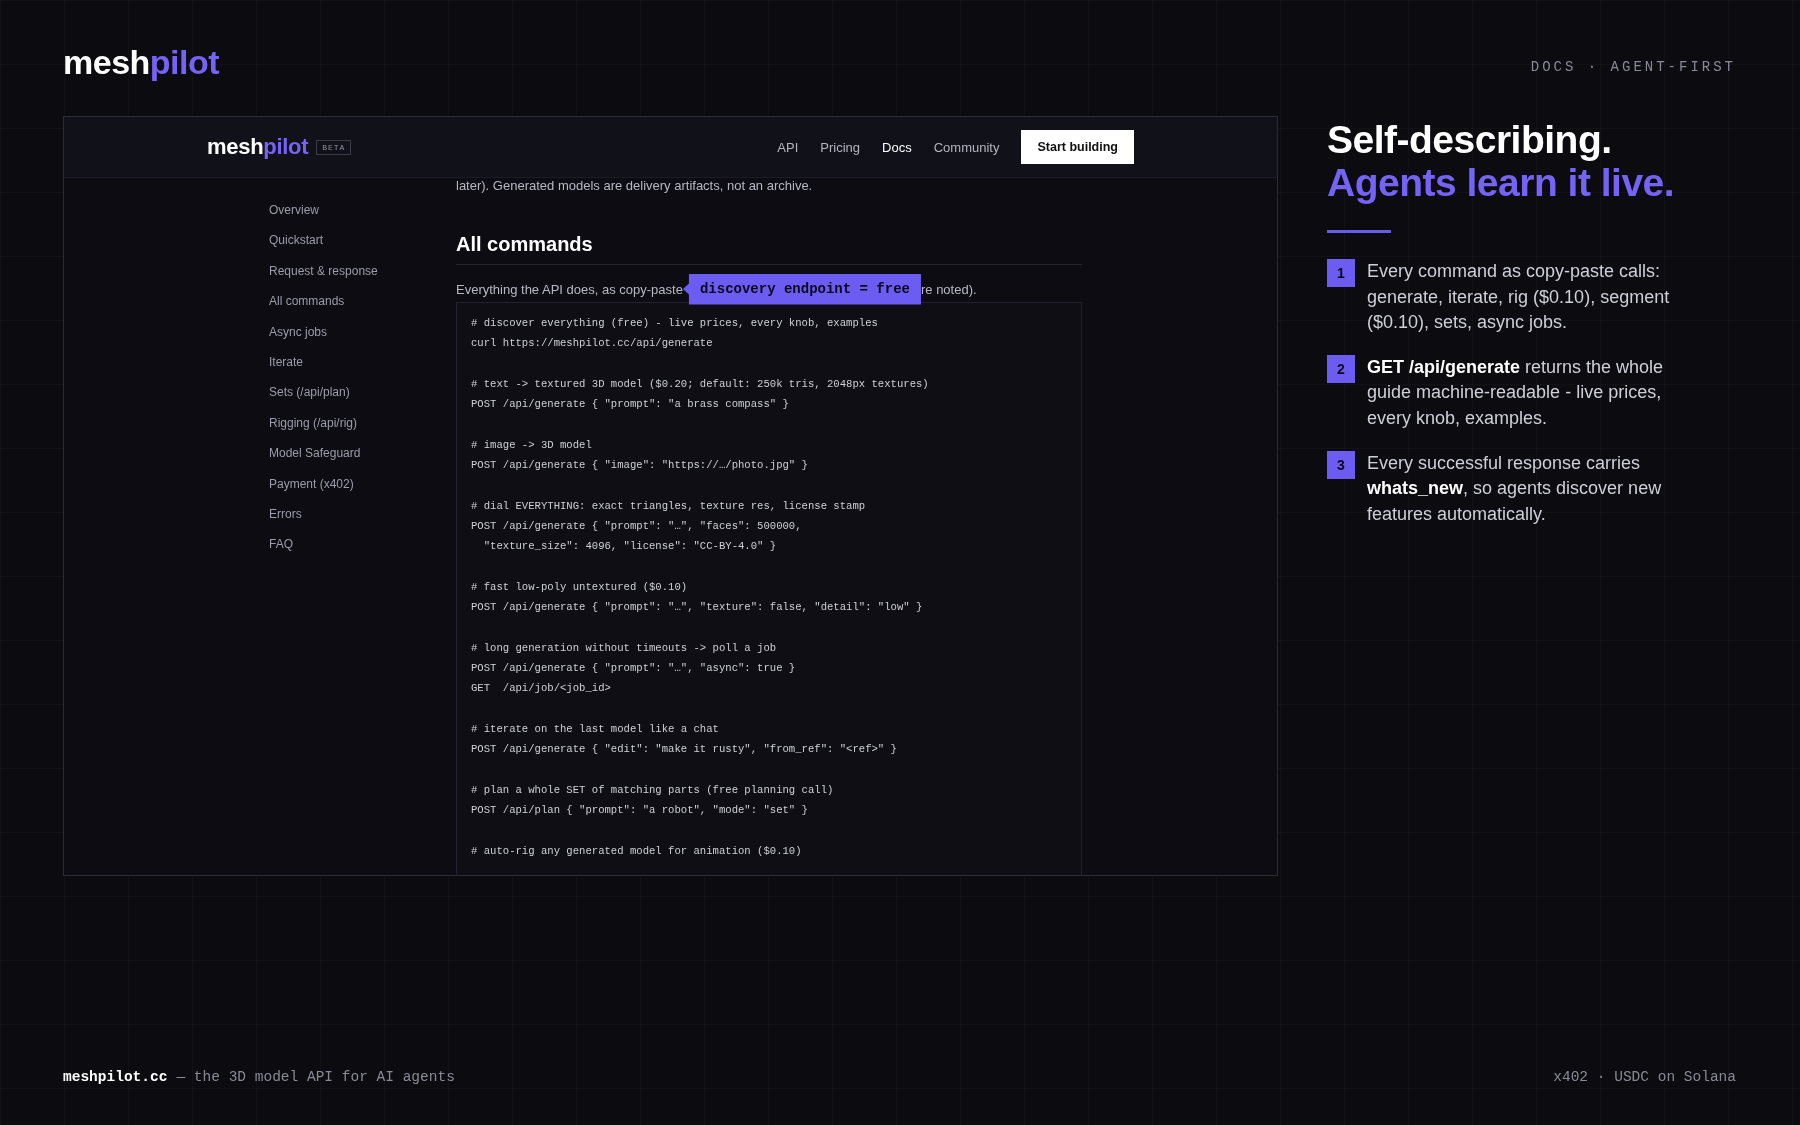 This screenshot has height=1125, width=1800. What do you see at coordinates (362, 308) in the screenshot?
I see `sidebar-link: All commands` at bounding box center [362, 308].